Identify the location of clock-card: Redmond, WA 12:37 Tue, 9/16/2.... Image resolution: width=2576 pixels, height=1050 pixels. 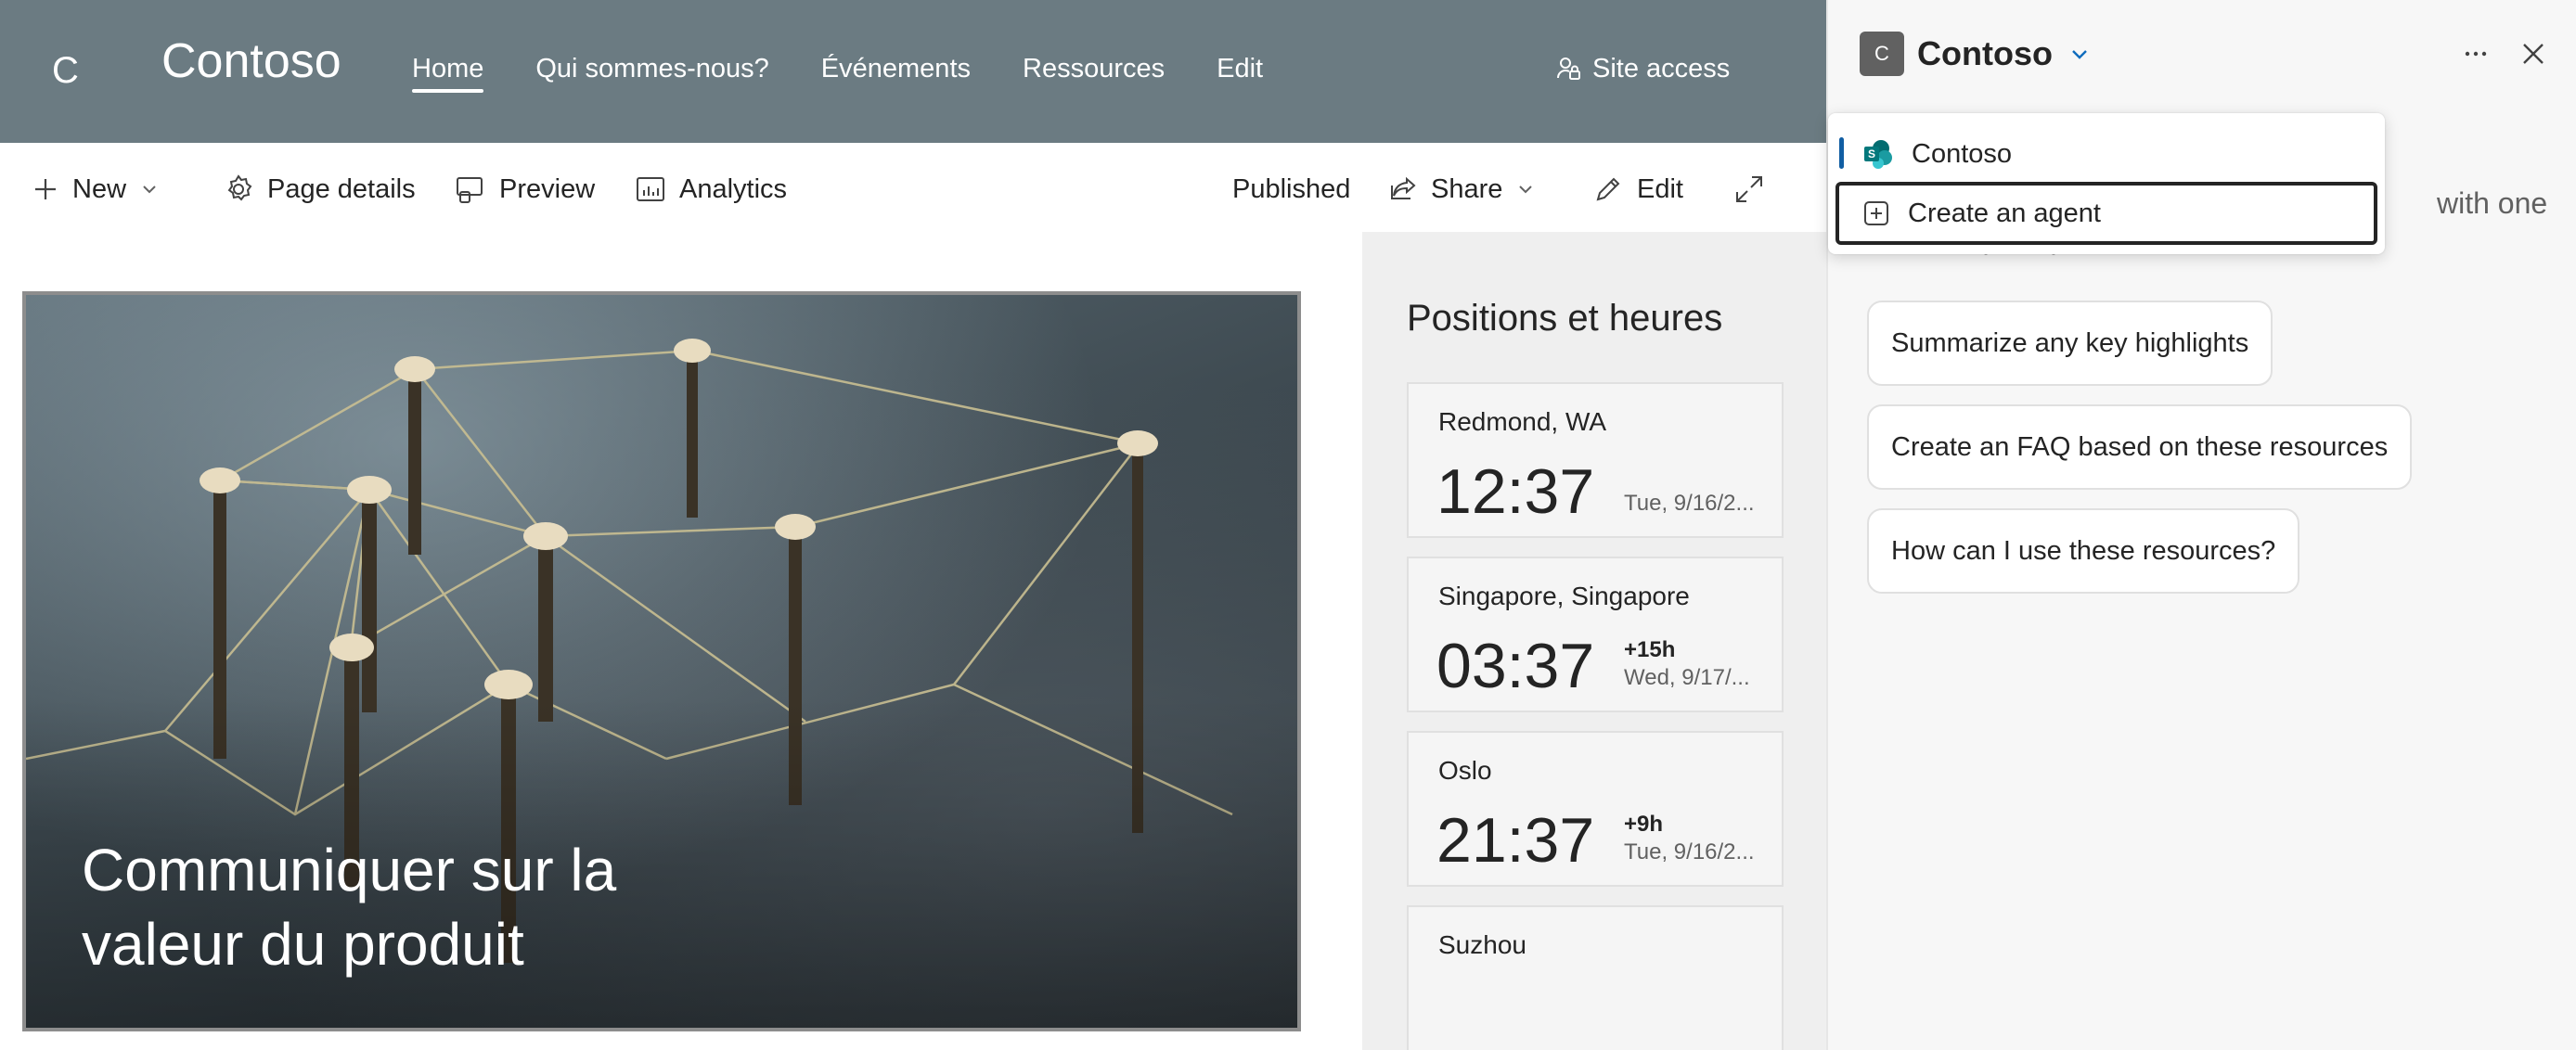
(1595, 460).